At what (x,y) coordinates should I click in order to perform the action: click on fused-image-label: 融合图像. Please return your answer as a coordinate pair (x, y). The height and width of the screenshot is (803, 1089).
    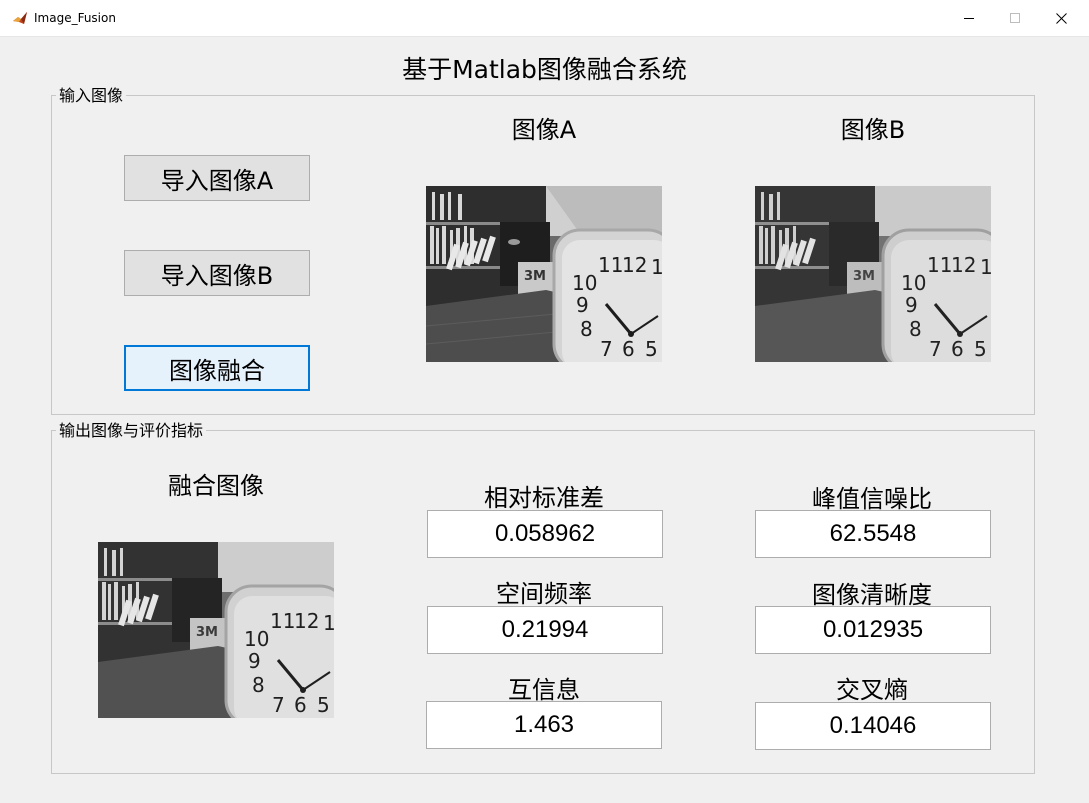
    Looking at the image, I should click on (216, 486).